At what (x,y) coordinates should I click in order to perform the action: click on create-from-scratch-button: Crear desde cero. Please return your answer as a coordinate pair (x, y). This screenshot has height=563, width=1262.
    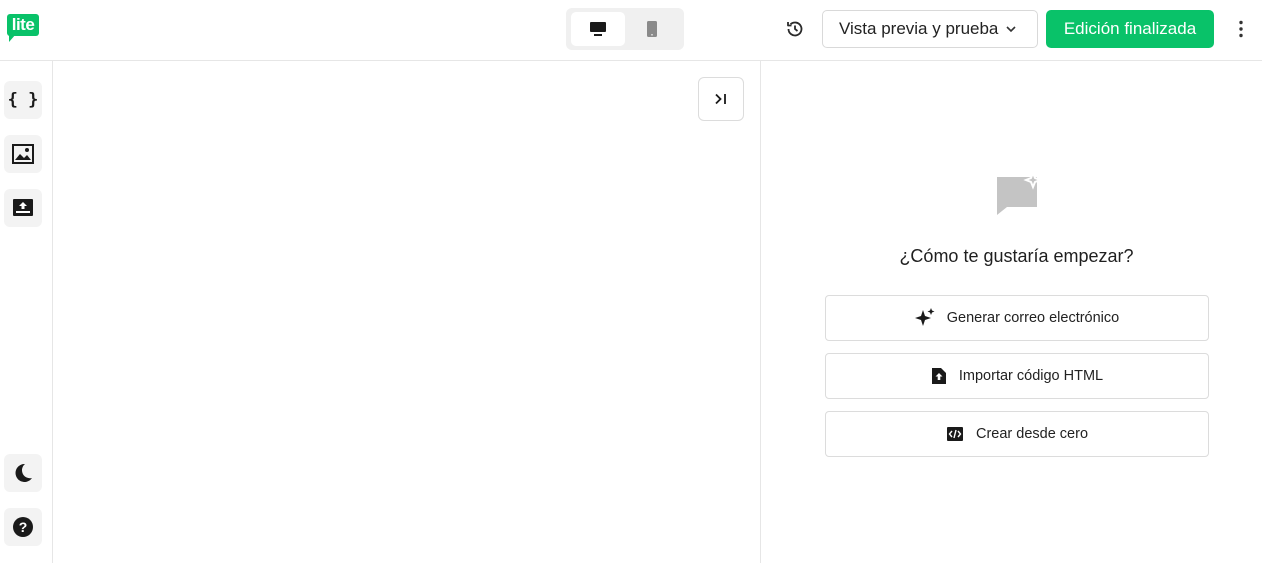
    Looking at the image, I should click on (1017, 434).